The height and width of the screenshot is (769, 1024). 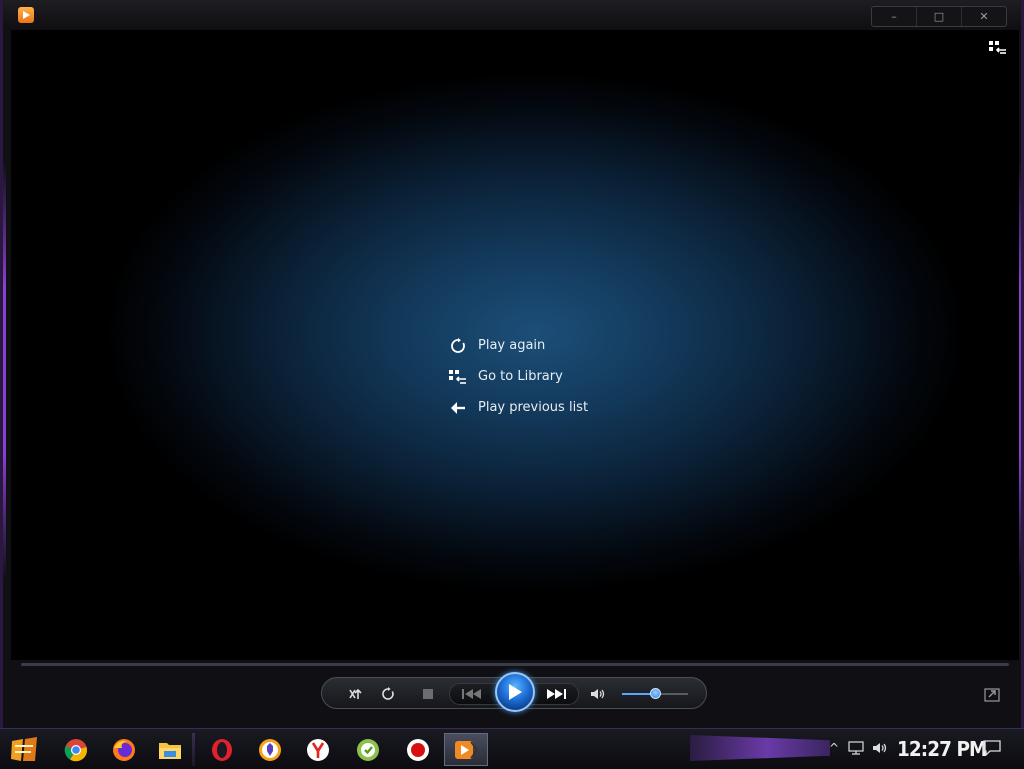 What do you see at coordinates (458, 408) in the screenshot?
I see `back-arrow-icon` at bounding box center [458, 408].